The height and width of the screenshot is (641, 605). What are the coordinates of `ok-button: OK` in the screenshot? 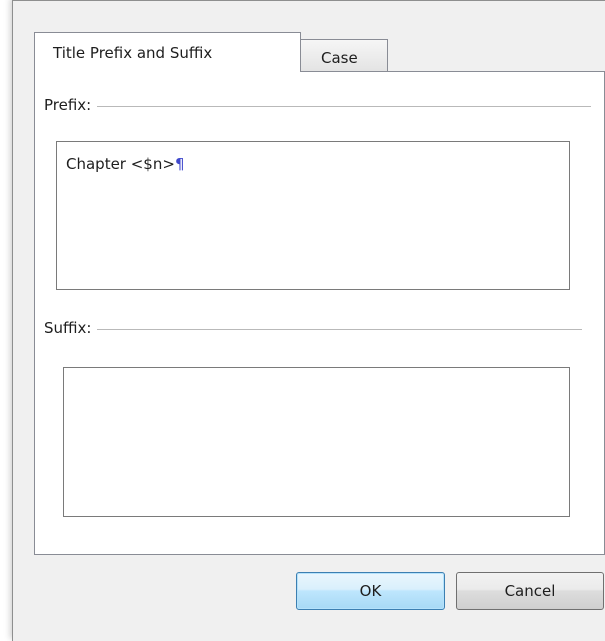 It's located at (370, 591).